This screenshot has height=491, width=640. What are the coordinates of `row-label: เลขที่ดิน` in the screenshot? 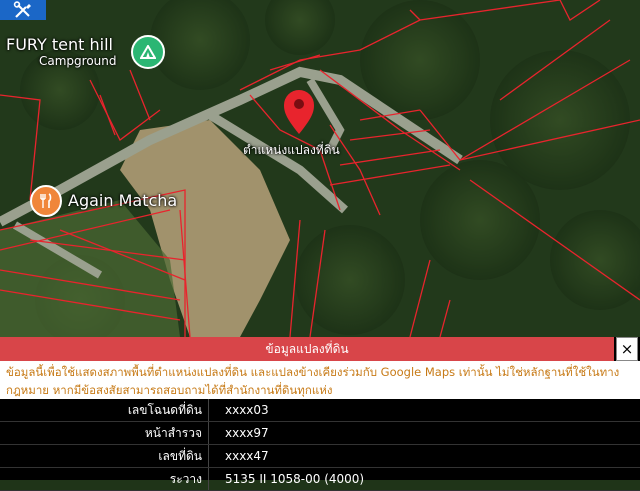 It's located at (104, 456).